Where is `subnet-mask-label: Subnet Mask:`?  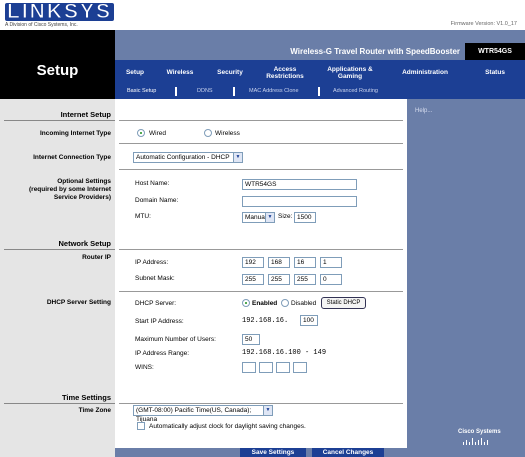
subnet-mask-label: Subnet Mask: is located at coordinates (155, 278).